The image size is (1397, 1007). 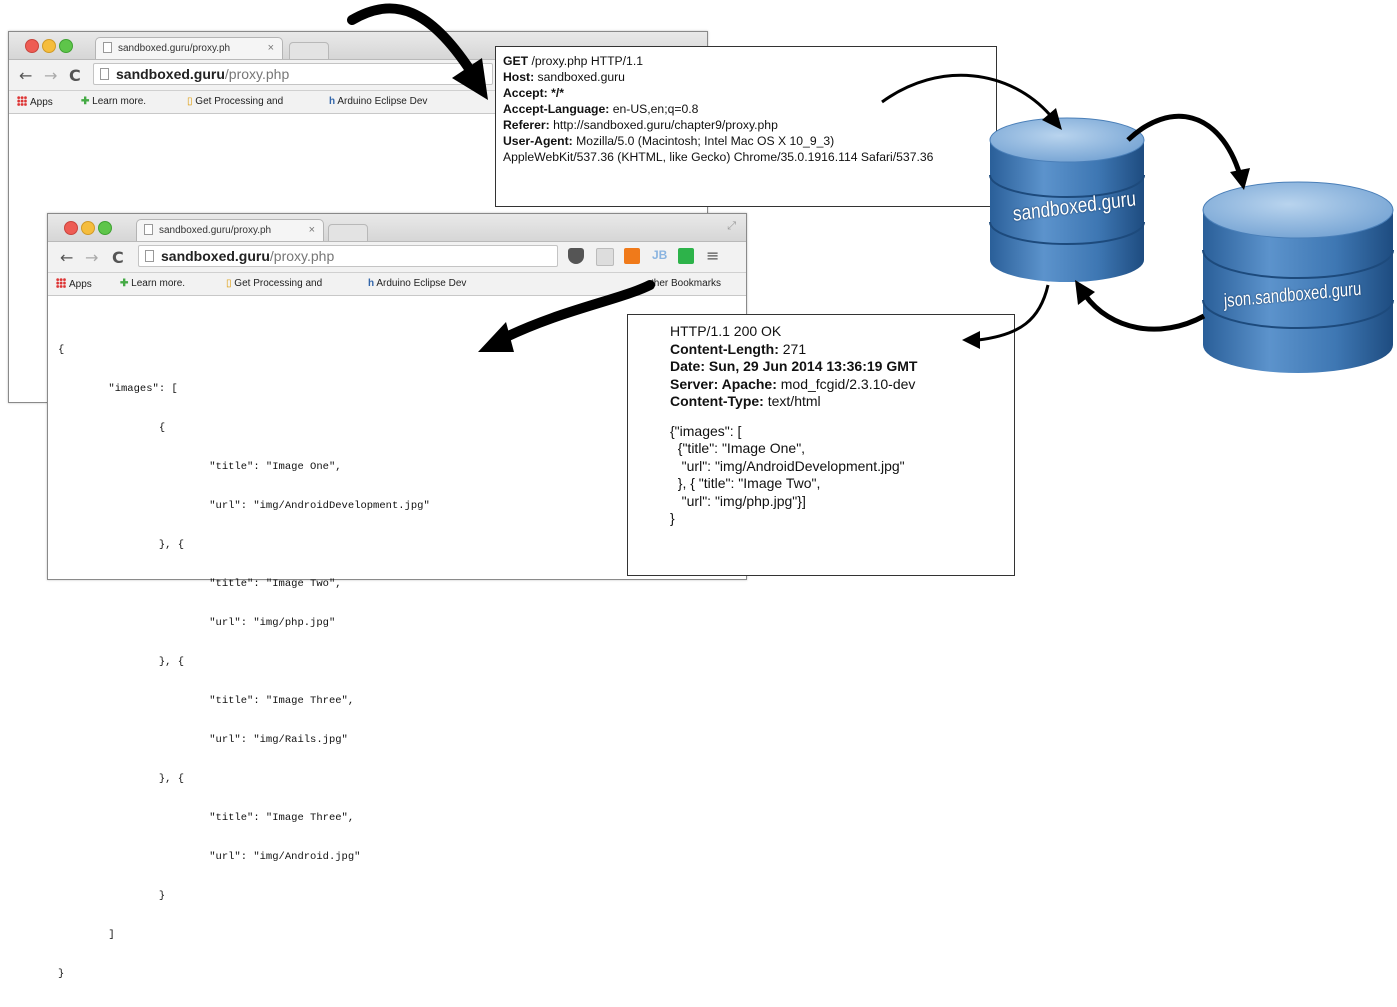 I want to click on arrow-db-to-response-head, so click(x=971, y=340).